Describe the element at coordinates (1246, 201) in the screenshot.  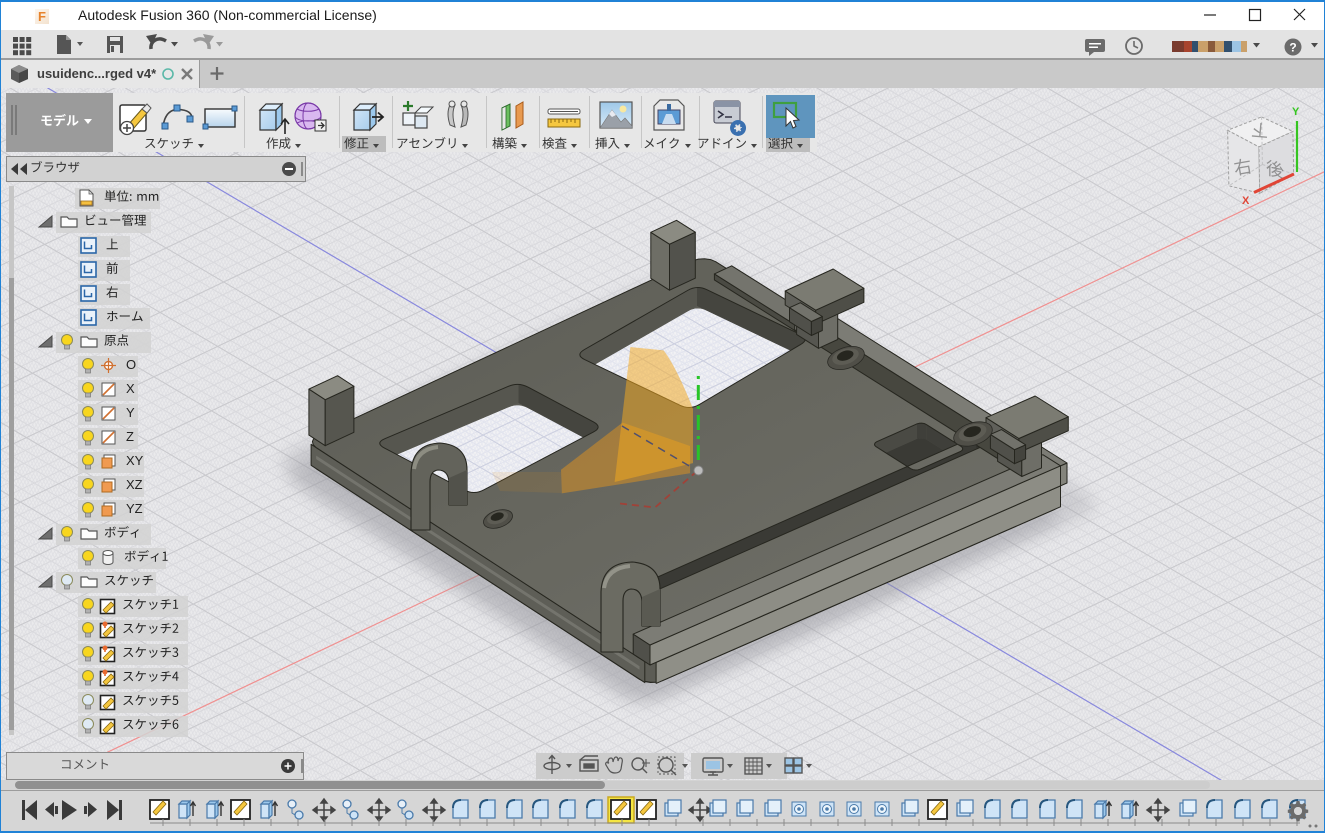
I see `svg-text: X` at that location.